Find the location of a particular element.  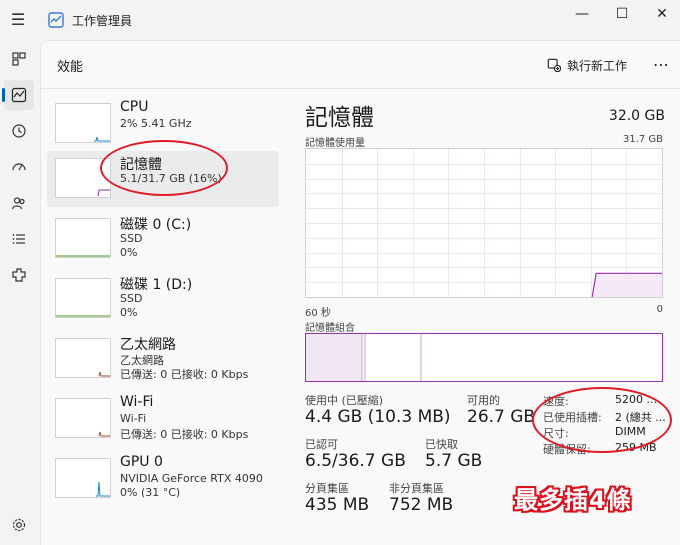

details-icon is located at coordinates (18, 239).